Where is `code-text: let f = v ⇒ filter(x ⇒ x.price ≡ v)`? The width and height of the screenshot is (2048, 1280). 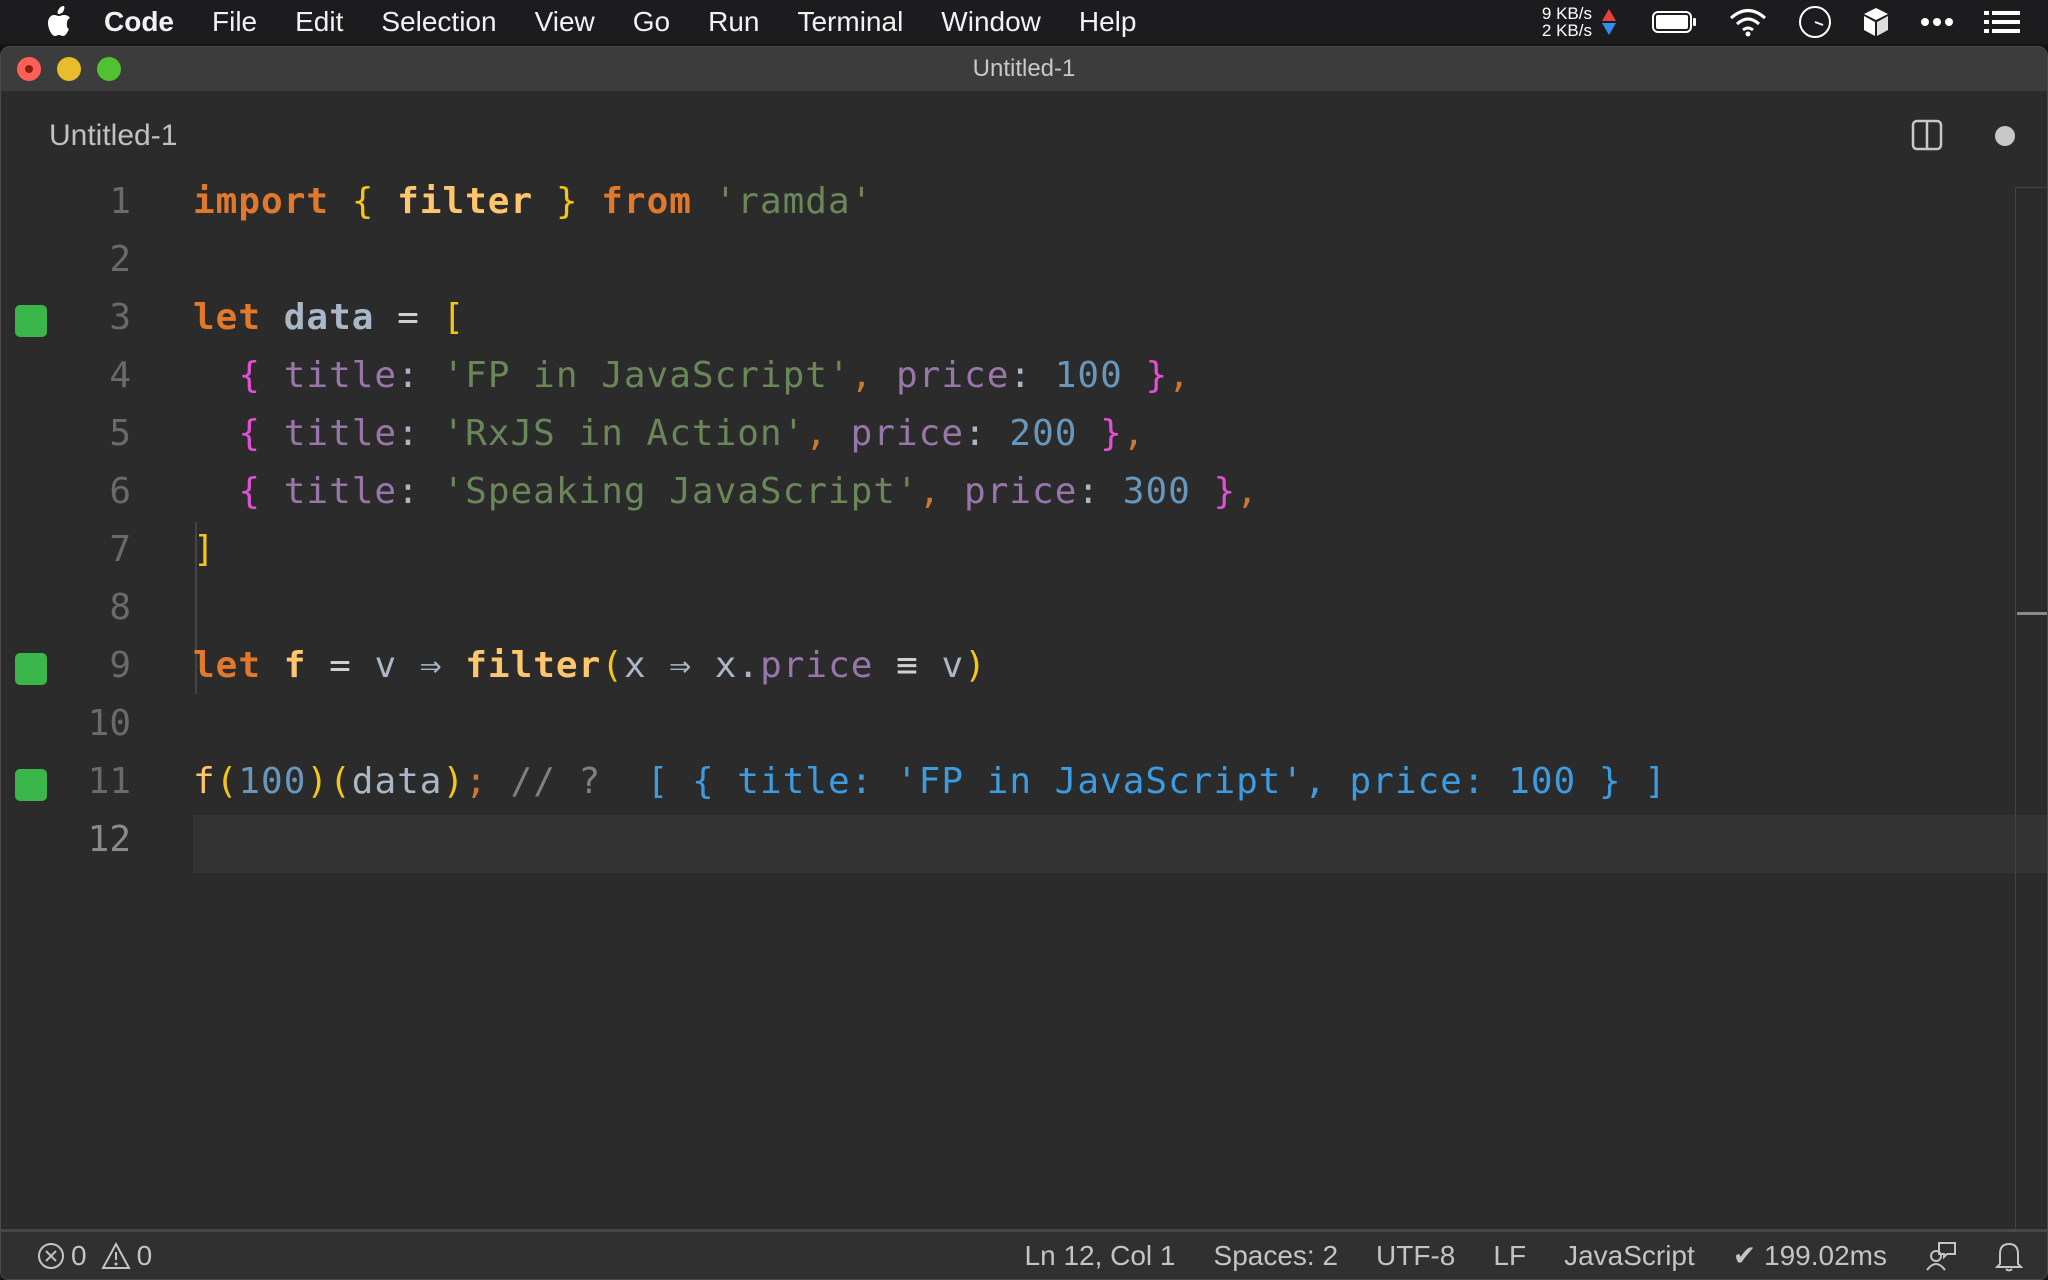 code-text: let f = v ⇒ filter(x ⇒ x.price ≡ v) is located at coordinates (590, 665).